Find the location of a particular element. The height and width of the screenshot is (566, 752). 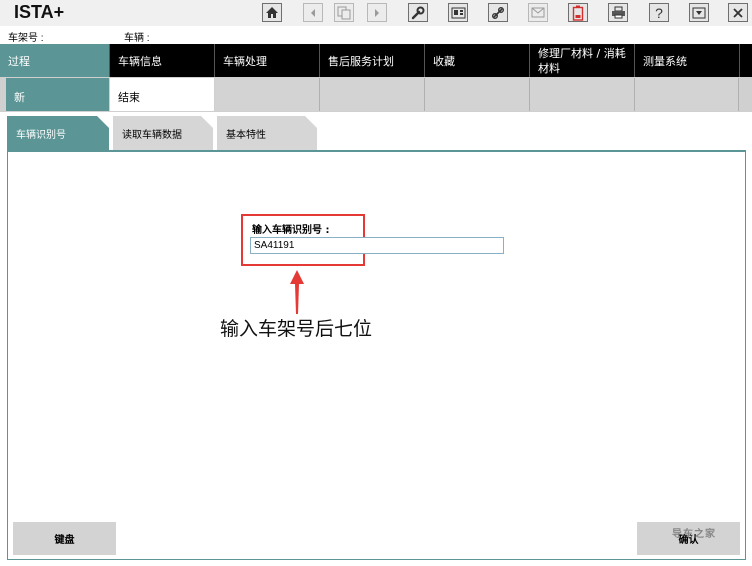

connection-button is located at coordinates (498, 12).